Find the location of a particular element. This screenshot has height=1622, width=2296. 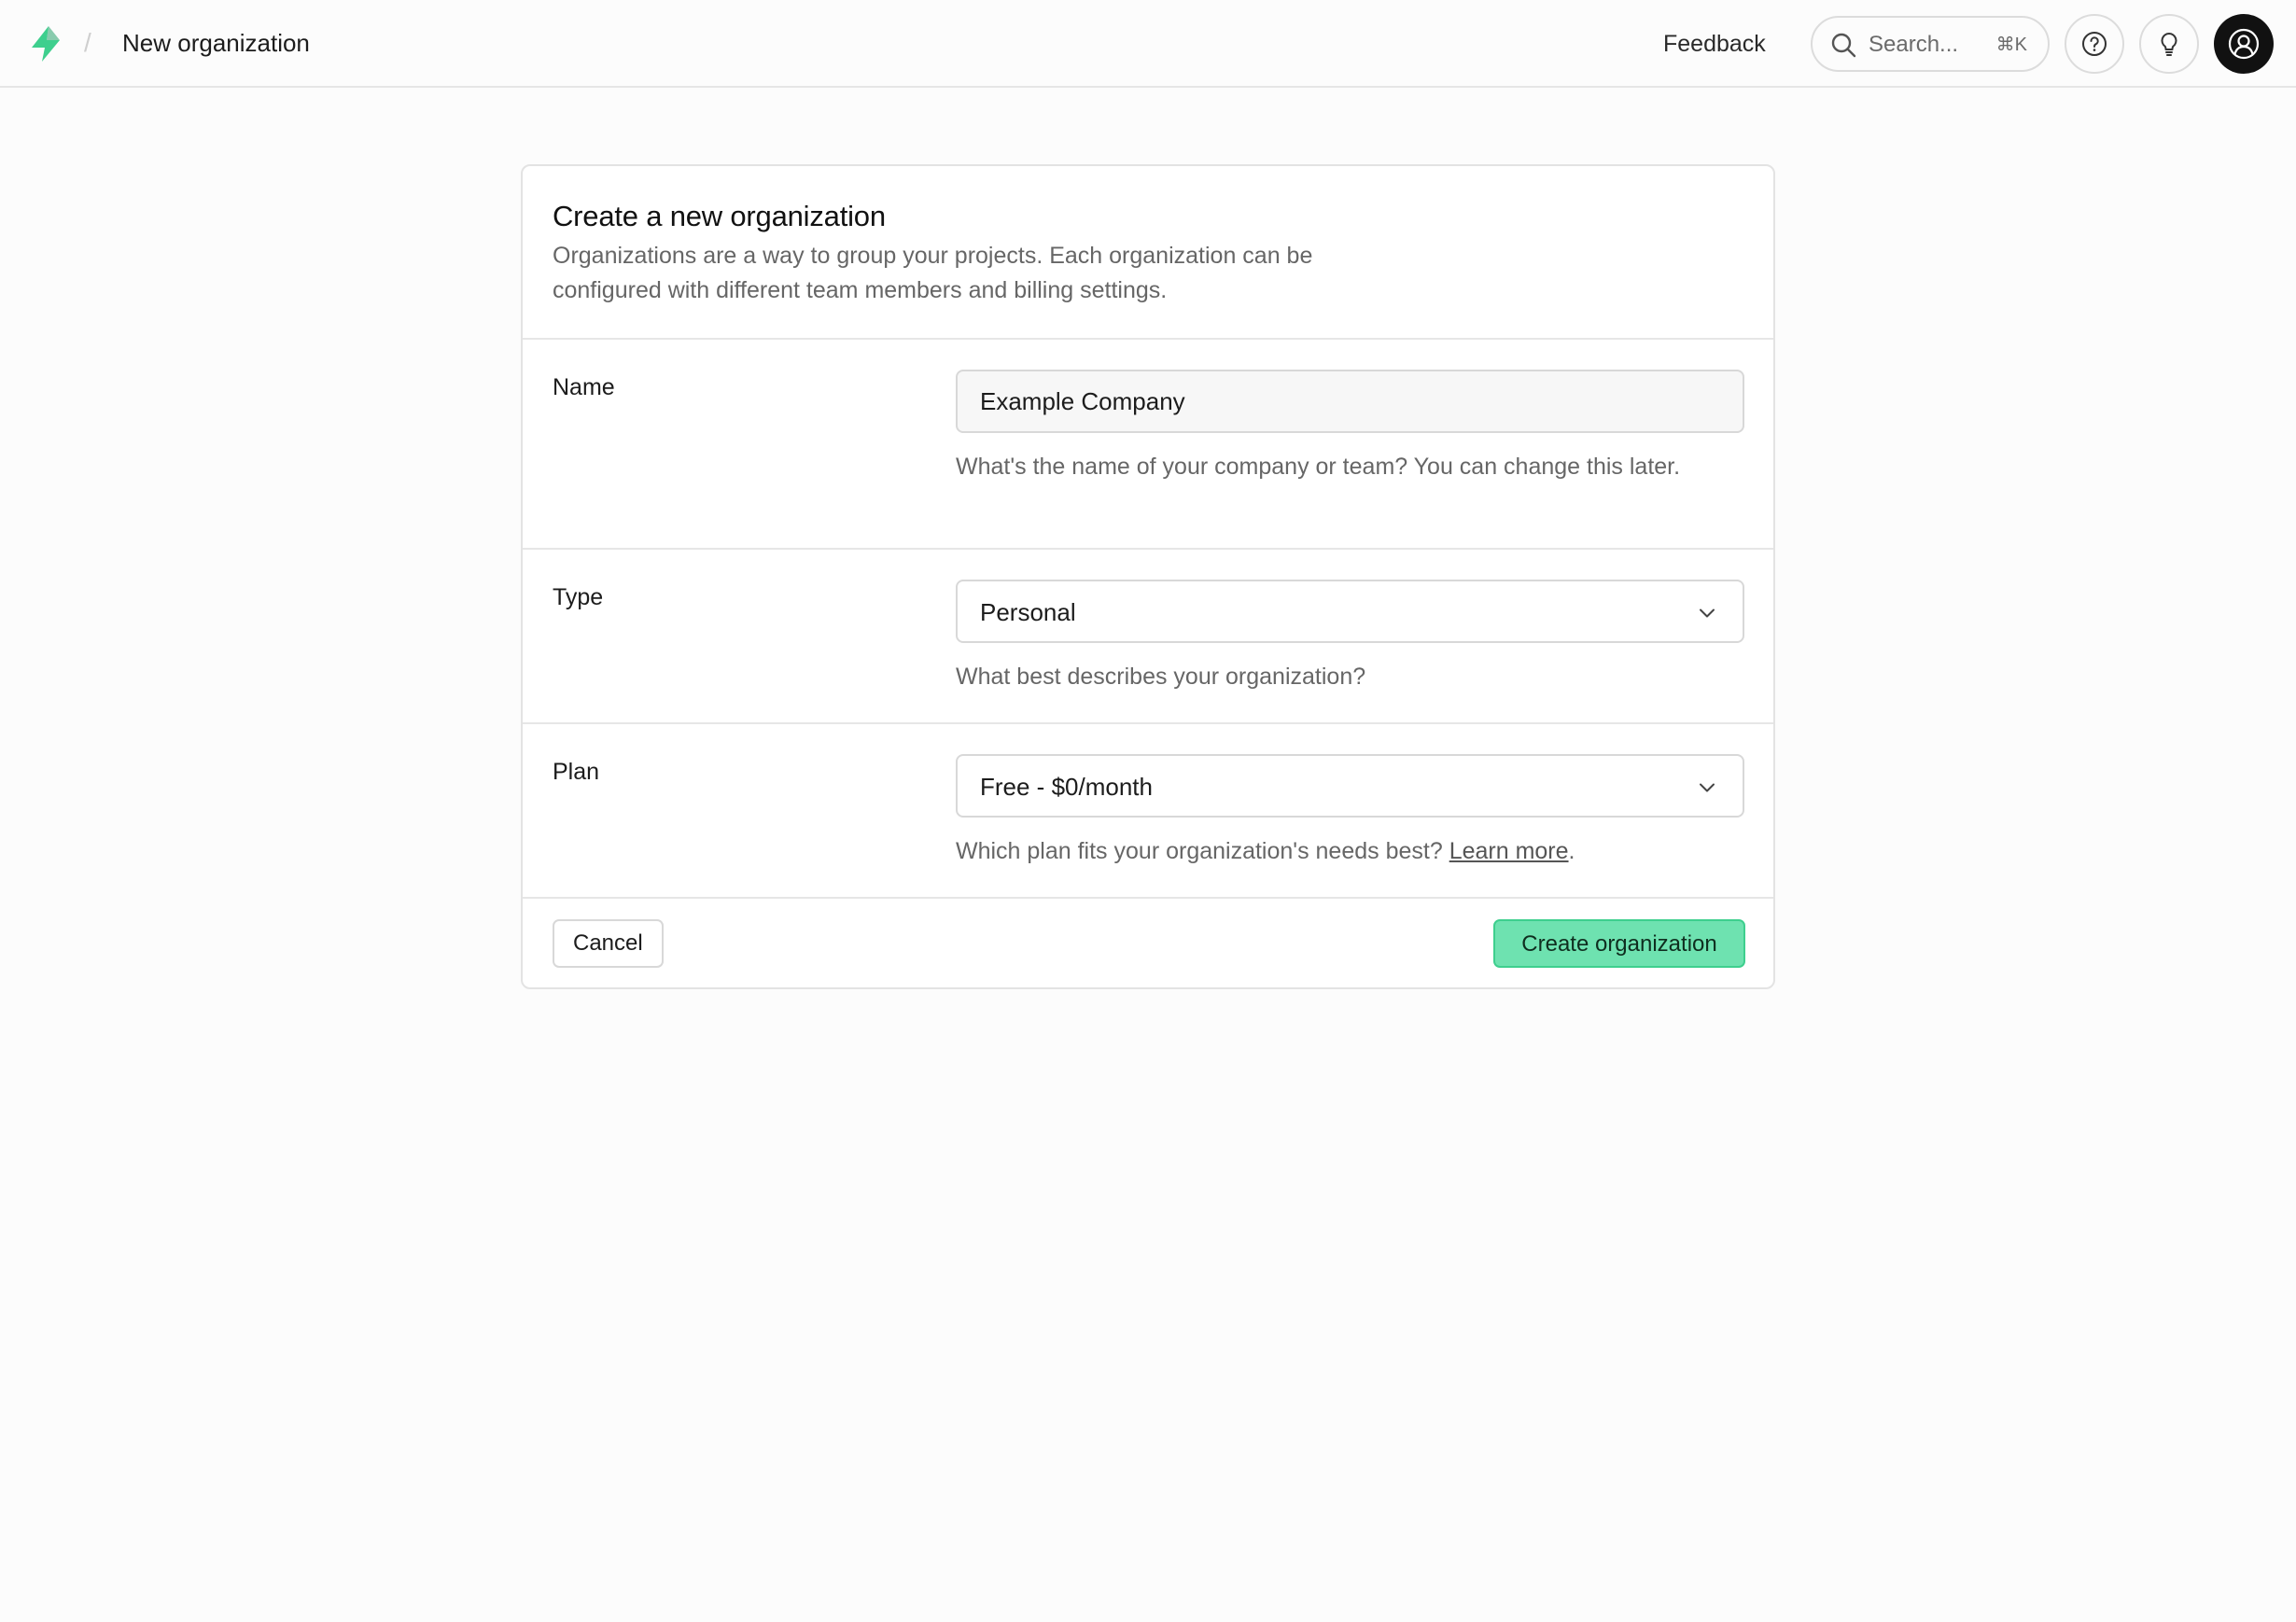

search-icon is located at coordinates (1843, 45).